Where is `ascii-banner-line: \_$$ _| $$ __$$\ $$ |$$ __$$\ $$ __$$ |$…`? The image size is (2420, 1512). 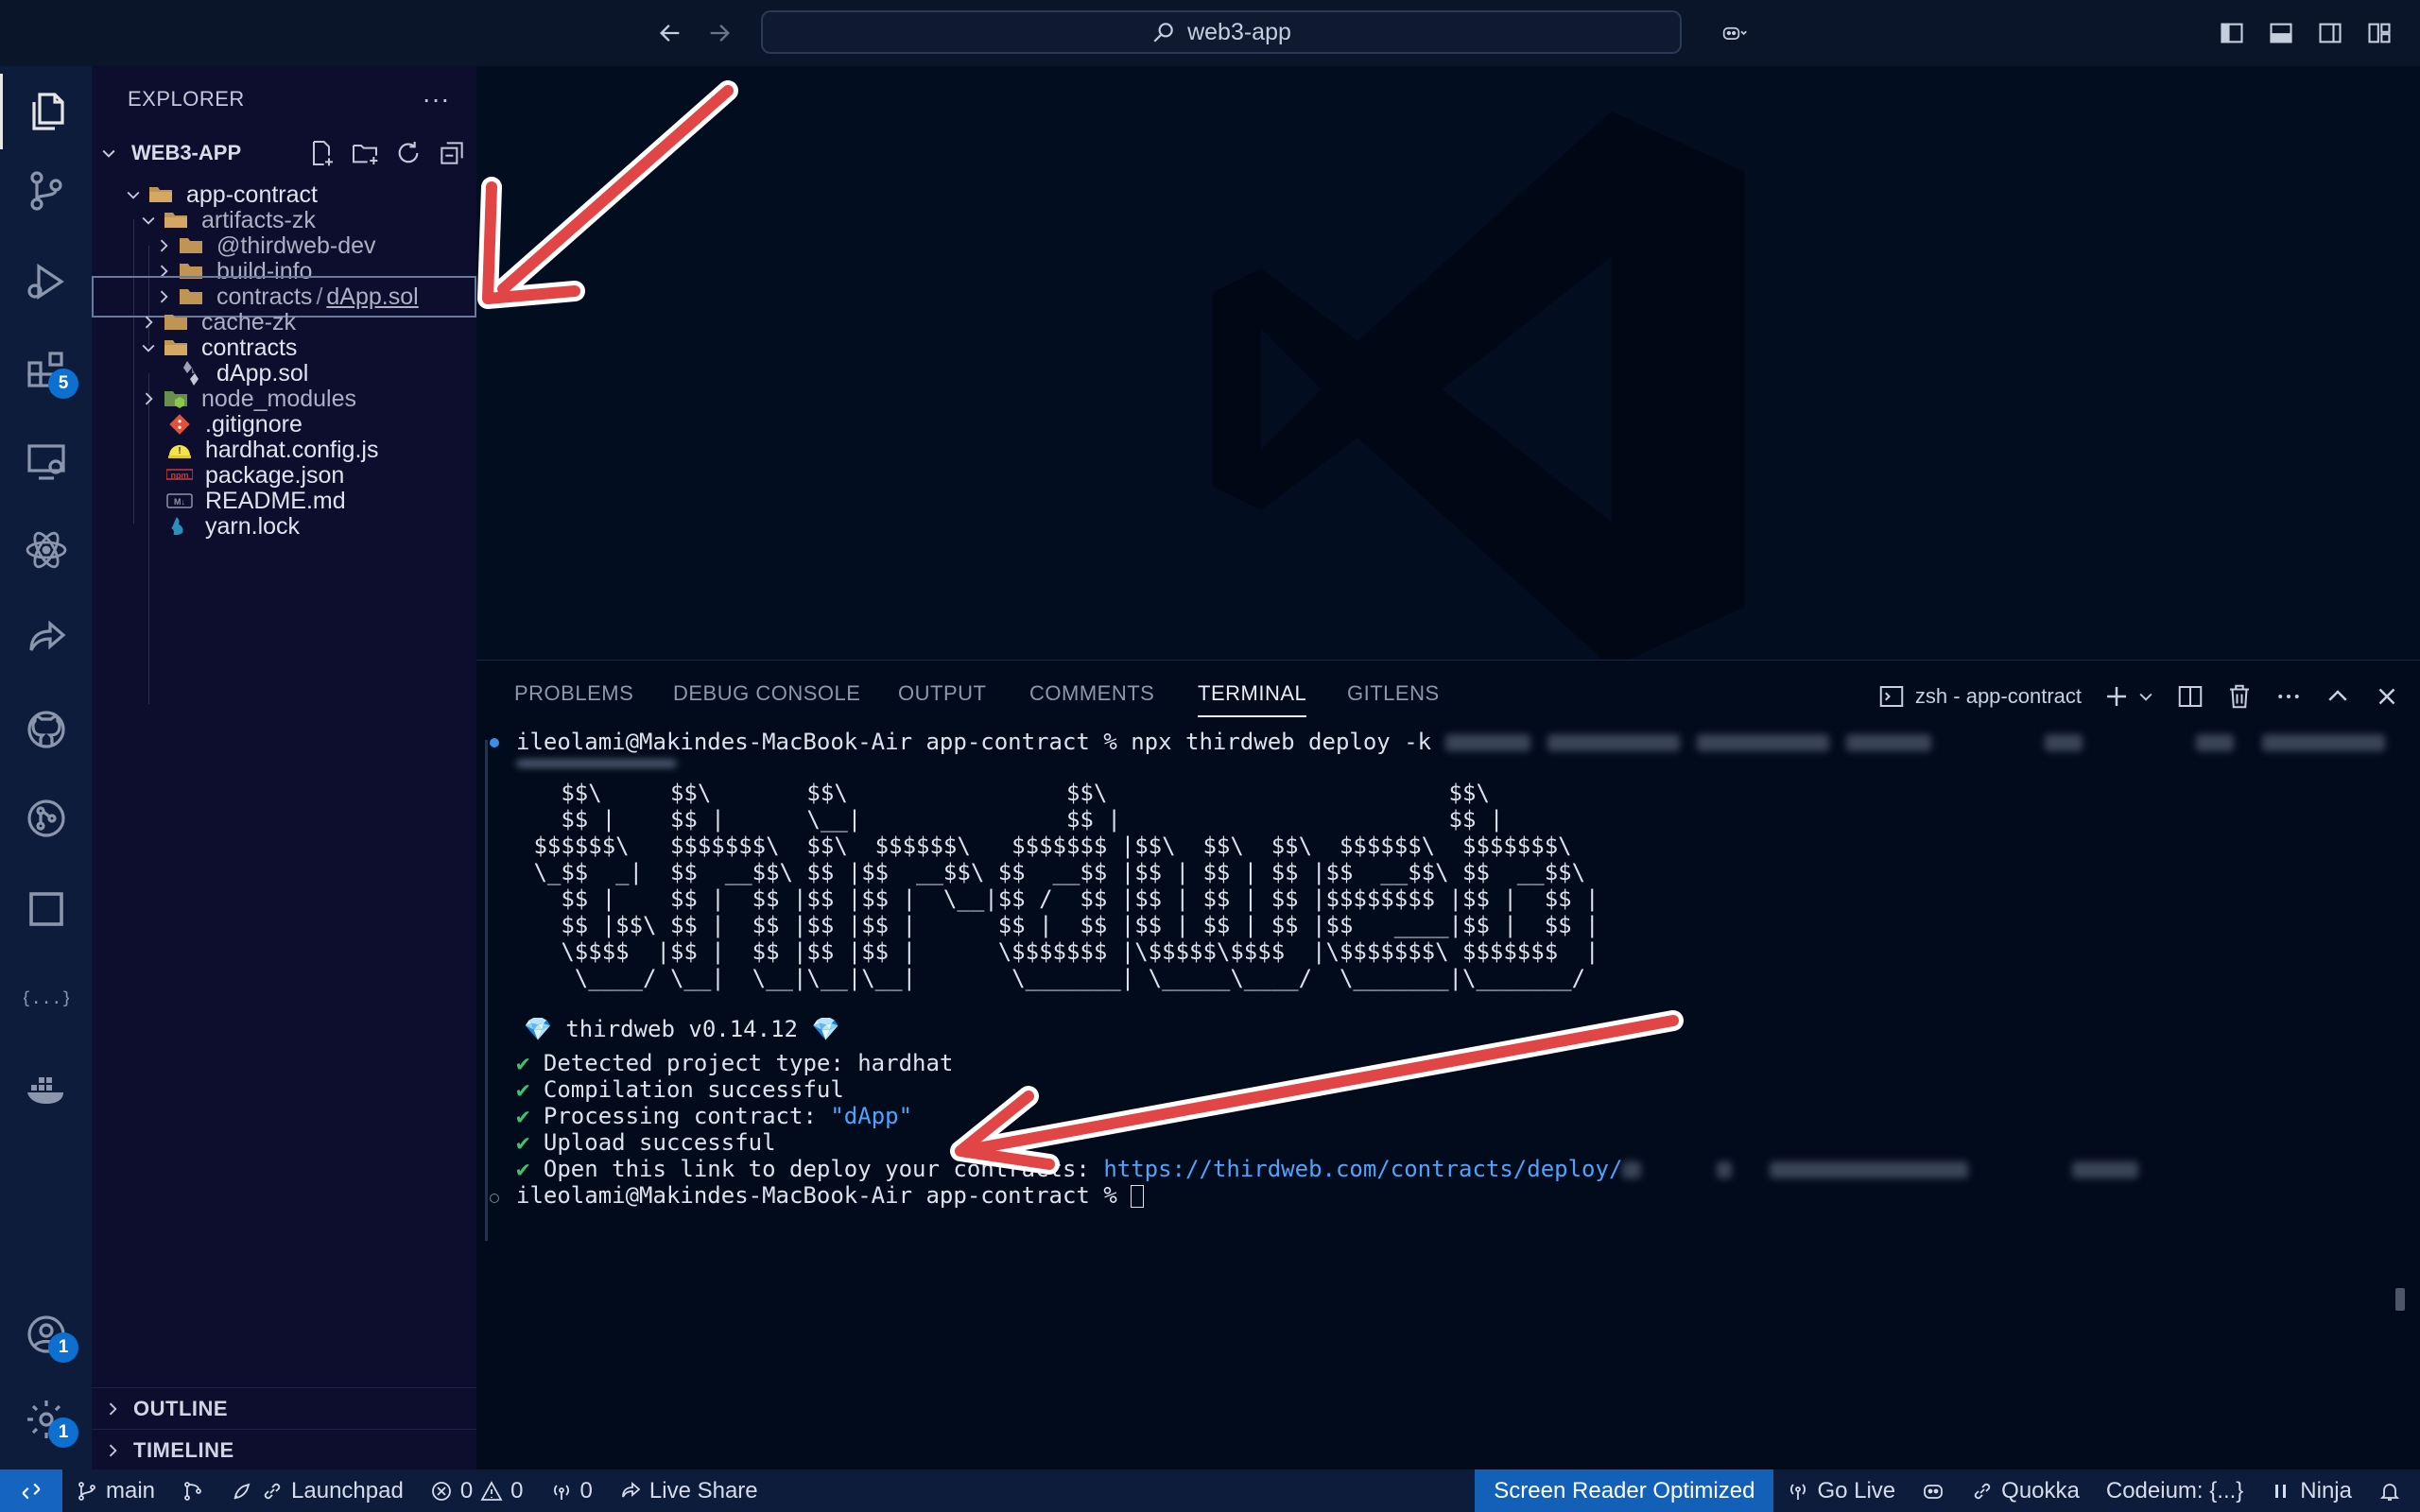
ascii-banner-line: \_$$ _| $$ __$$\ $$ |$$ __$$\ $$ __$$ |$… is located at coordinates (1053, 872).